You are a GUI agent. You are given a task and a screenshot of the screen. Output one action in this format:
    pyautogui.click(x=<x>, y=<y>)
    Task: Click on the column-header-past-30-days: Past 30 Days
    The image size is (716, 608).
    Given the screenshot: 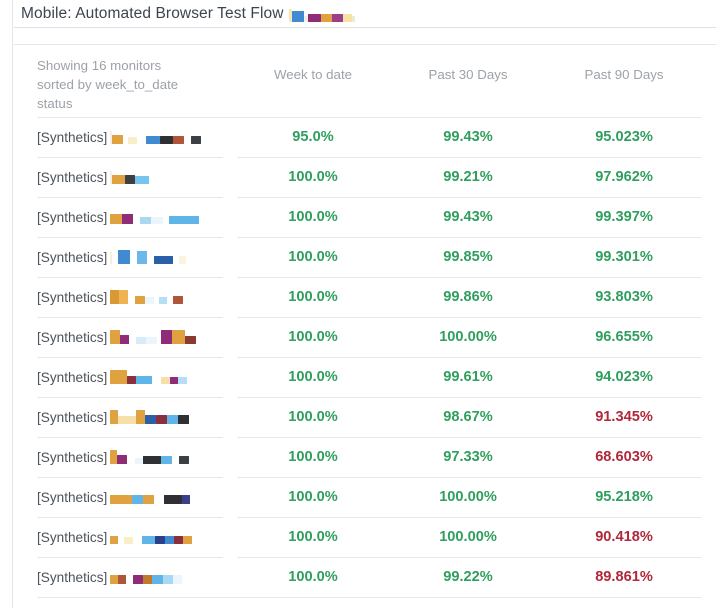 What is the action you would take?
    pyautogui.click(x=468, y=81)
    